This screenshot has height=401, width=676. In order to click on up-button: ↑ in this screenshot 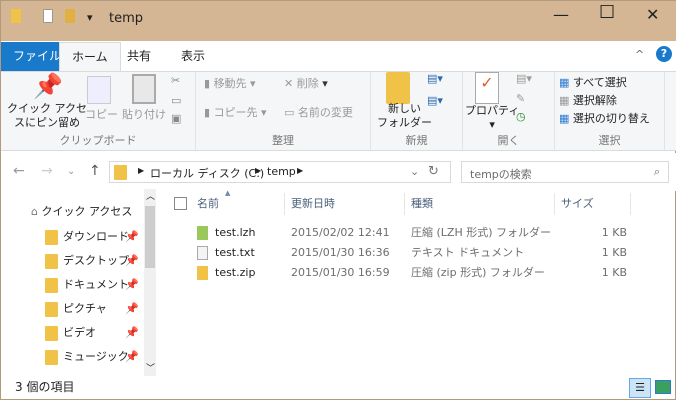, I will do `click(95, 171)`.